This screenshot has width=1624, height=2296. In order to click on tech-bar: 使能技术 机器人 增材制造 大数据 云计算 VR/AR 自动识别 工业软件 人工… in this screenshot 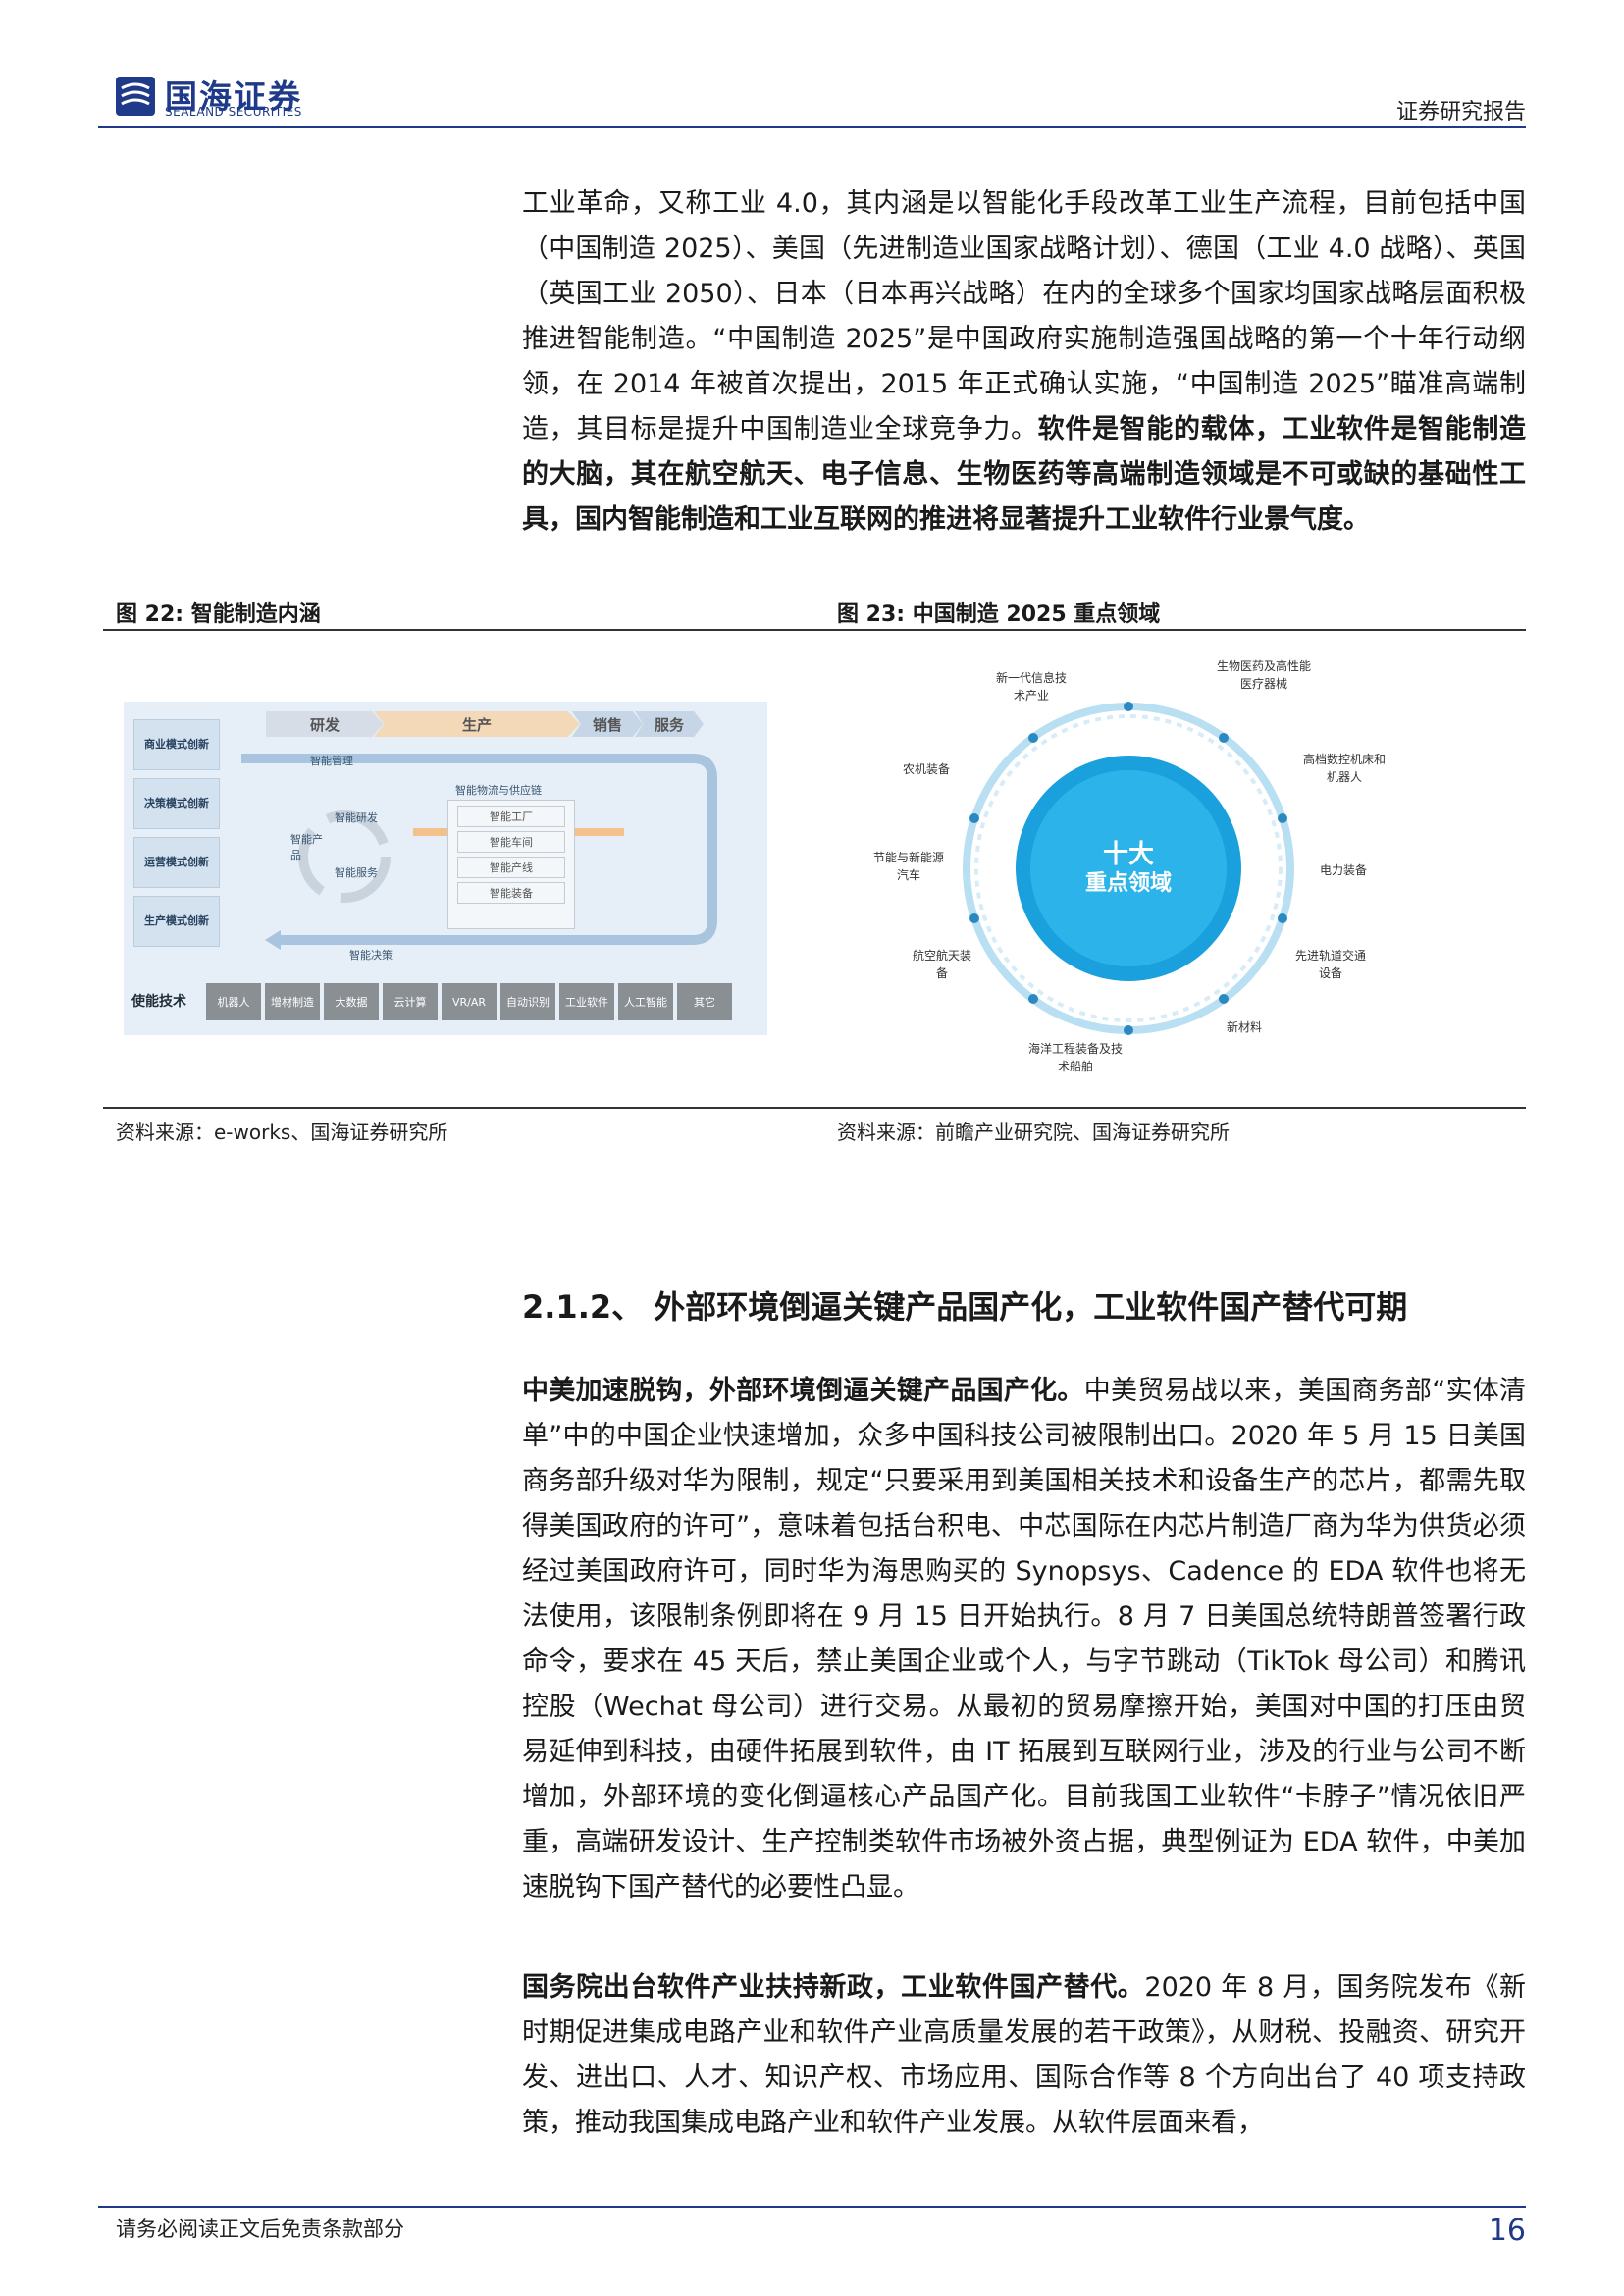, I will do `click(444, 1001)`.